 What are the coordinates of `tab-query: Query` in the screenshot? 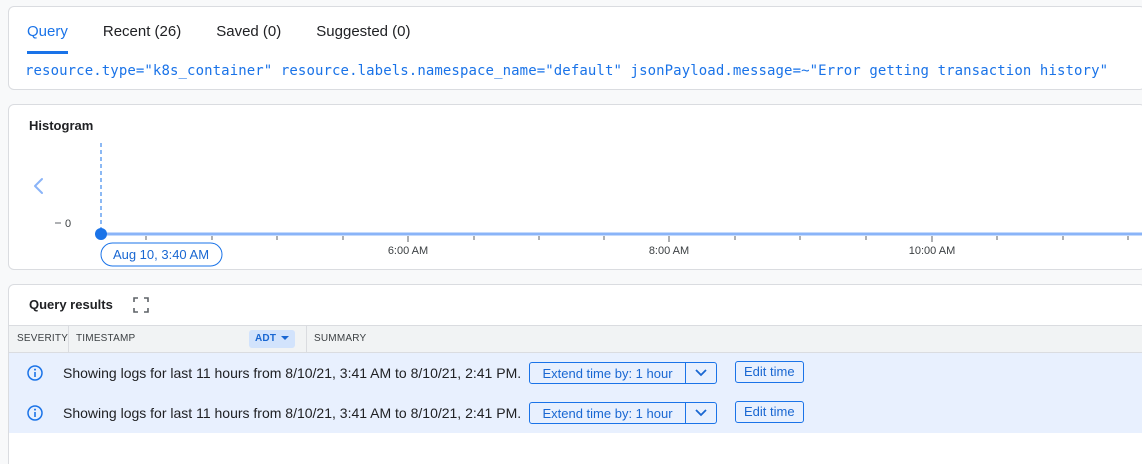 It's located at (47, 30).